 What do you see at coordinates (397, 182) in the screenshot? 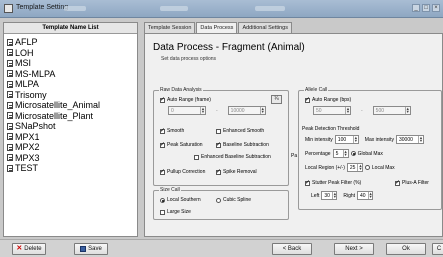
I see `plus-a-filter-checkbox` at bounding box center [397, 182].